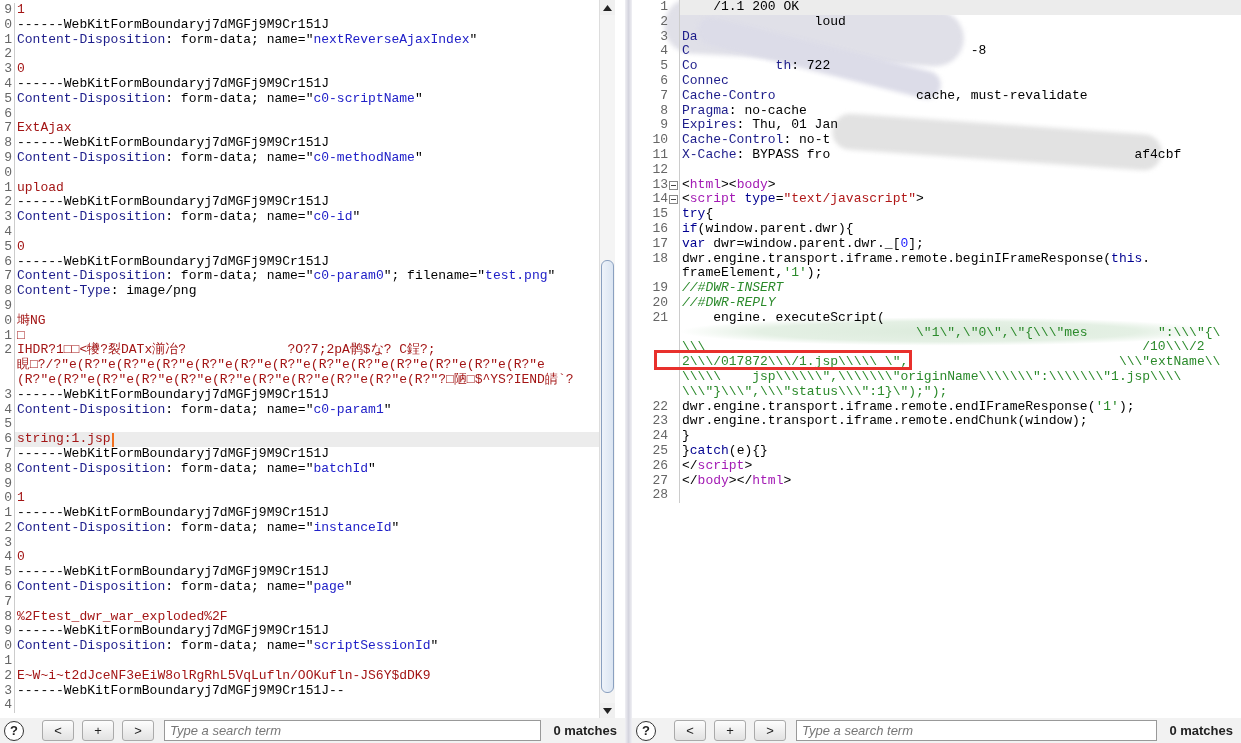 The height and width of the screenshot is (743, 1241). Describe the element at coordinates (220, 99) in the screenshot. I see `code-line: Content-Disposition: form-data; name="c0-scriptName"` at that location.